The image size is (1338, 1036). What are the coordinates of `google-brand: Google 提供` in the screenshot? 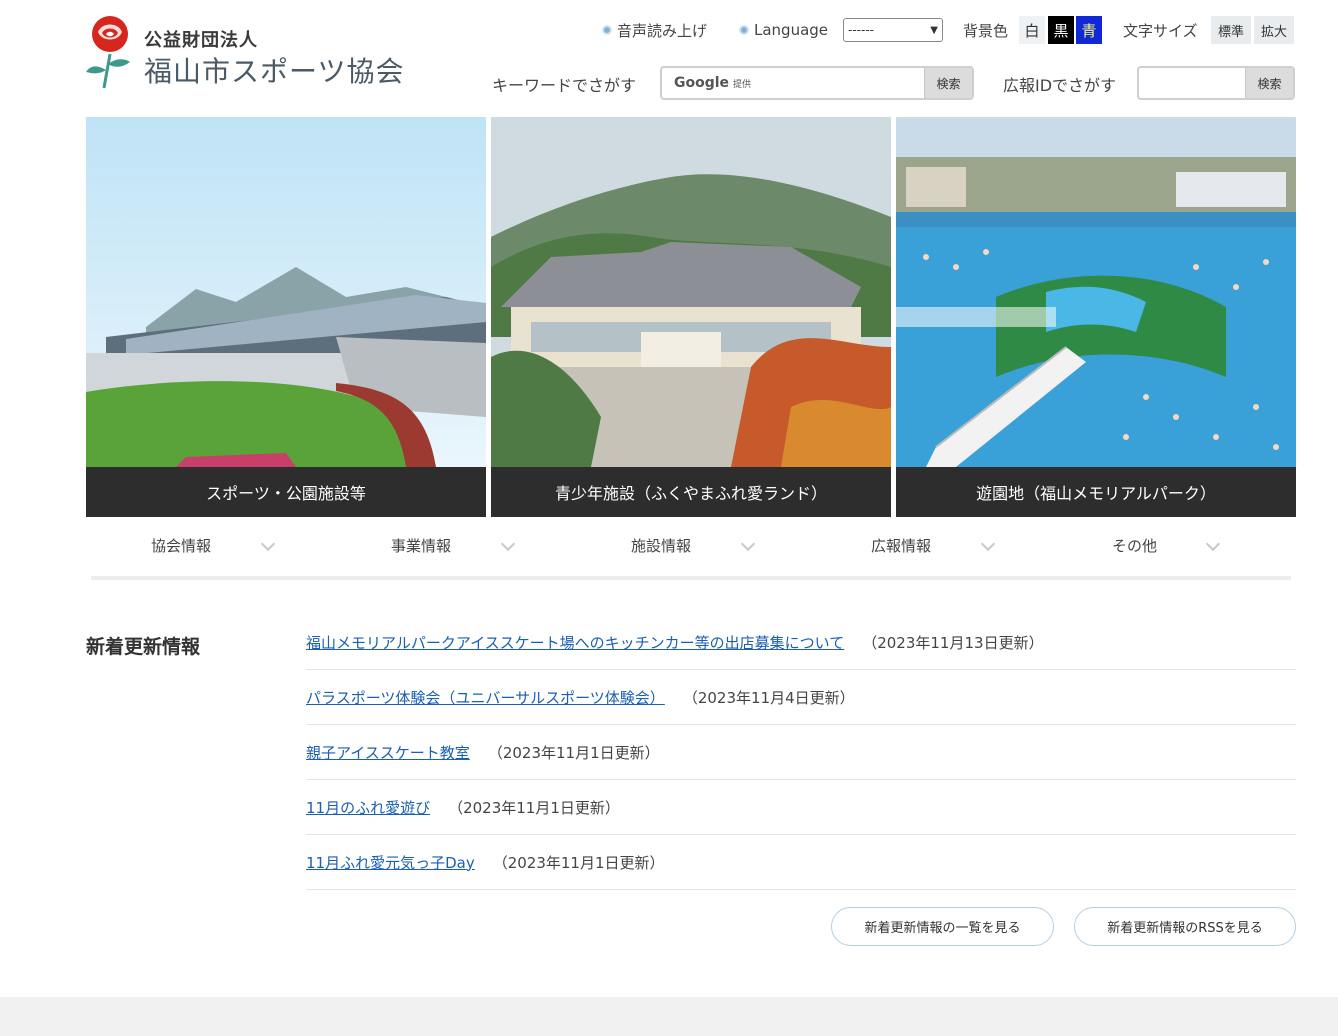 It's located at (713, 83).